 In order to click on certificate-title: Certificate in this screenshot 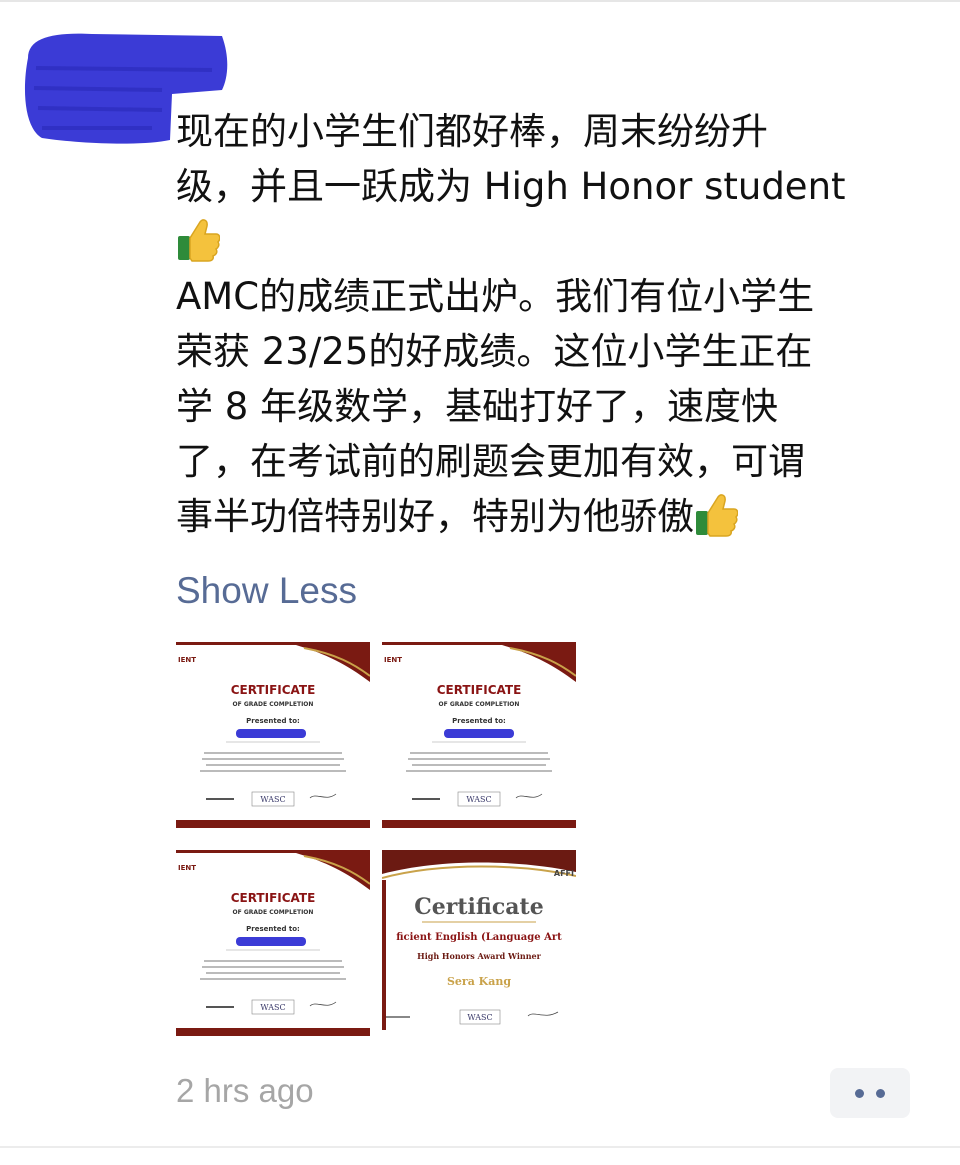, I will do `click(478, 907)`.